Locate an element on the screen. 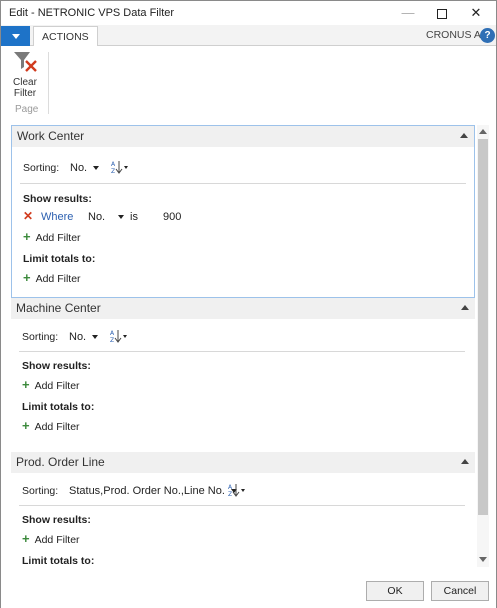 This screenshot has width=497, height=608. clear-filter-label-line2: Filter is located at coordinates (25, 93).